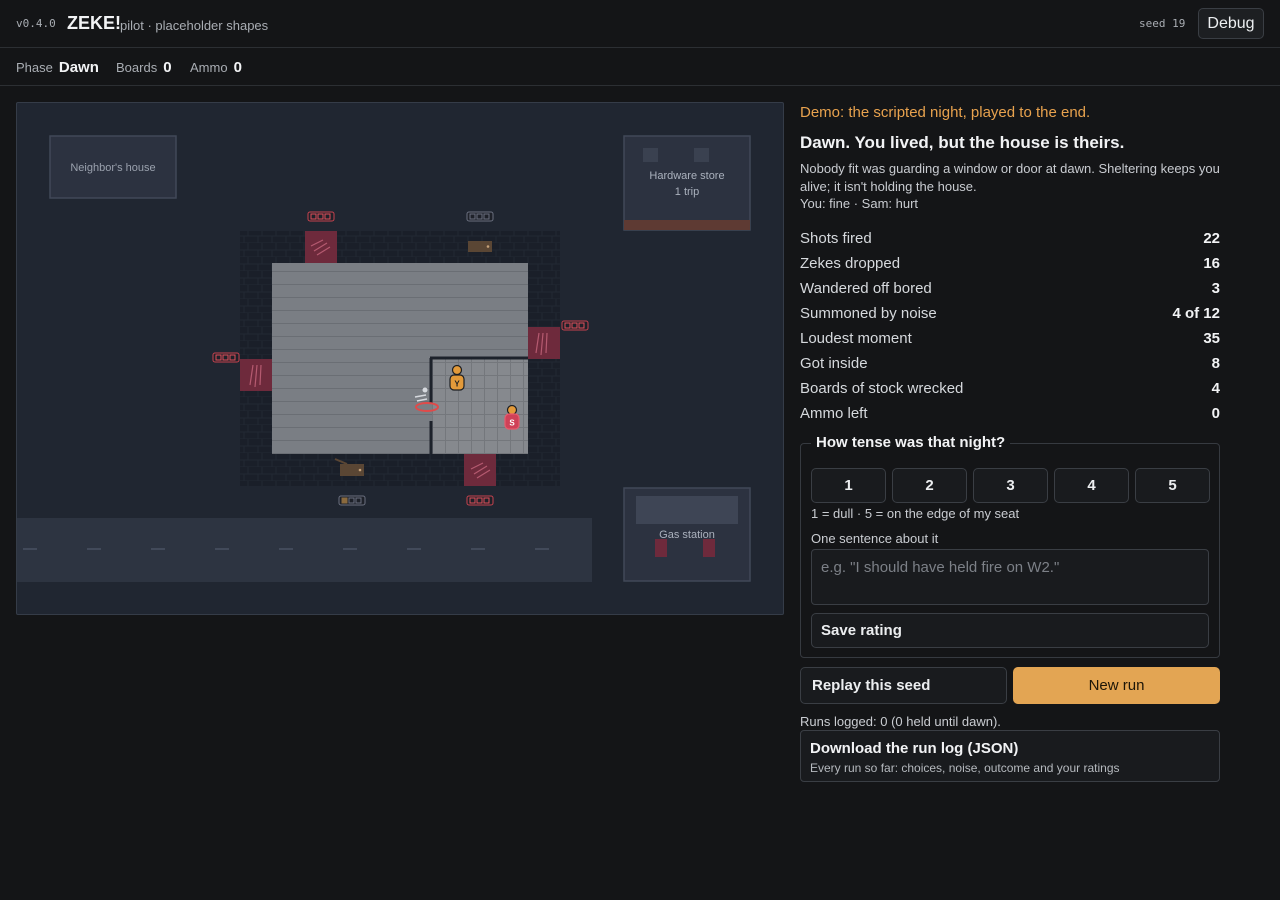 The height and width of the screenshot is (900, 1280). Describe the element at coordinates (1215, 413) in the screenshot. I see `stat-value: 0` at that location.